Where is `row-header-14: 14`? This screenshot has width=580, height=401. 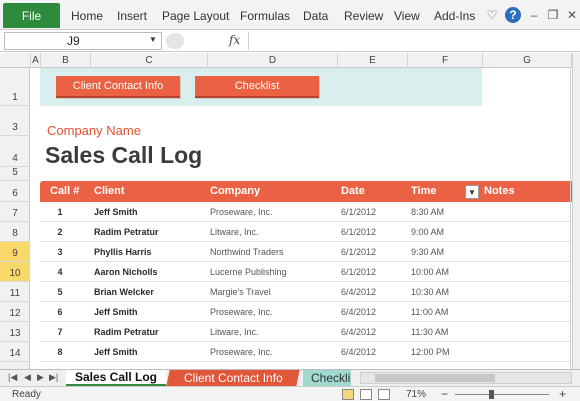
row-header-14: 14 is located at coordinates (15, 352).